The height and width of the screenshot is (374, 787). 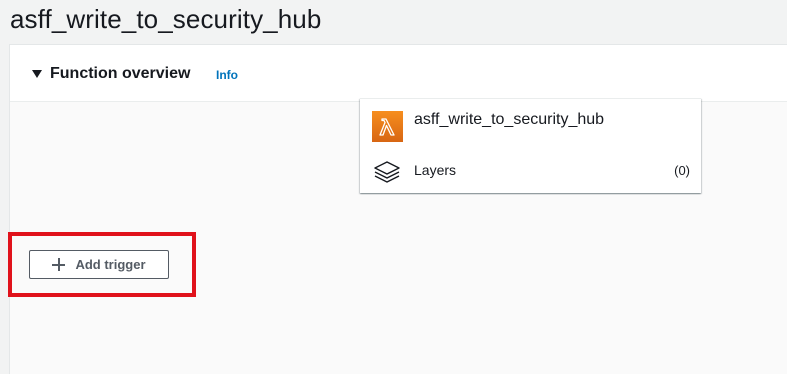 I want to click on layers-icon, so click(x=387, y=173).